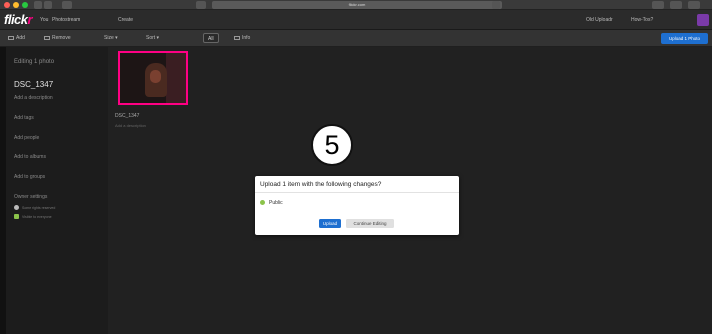 This screenshot has width=712, height=334. Describe the element at coordinates (16, 207) in the screenshot. I see `license-icon` at that location.